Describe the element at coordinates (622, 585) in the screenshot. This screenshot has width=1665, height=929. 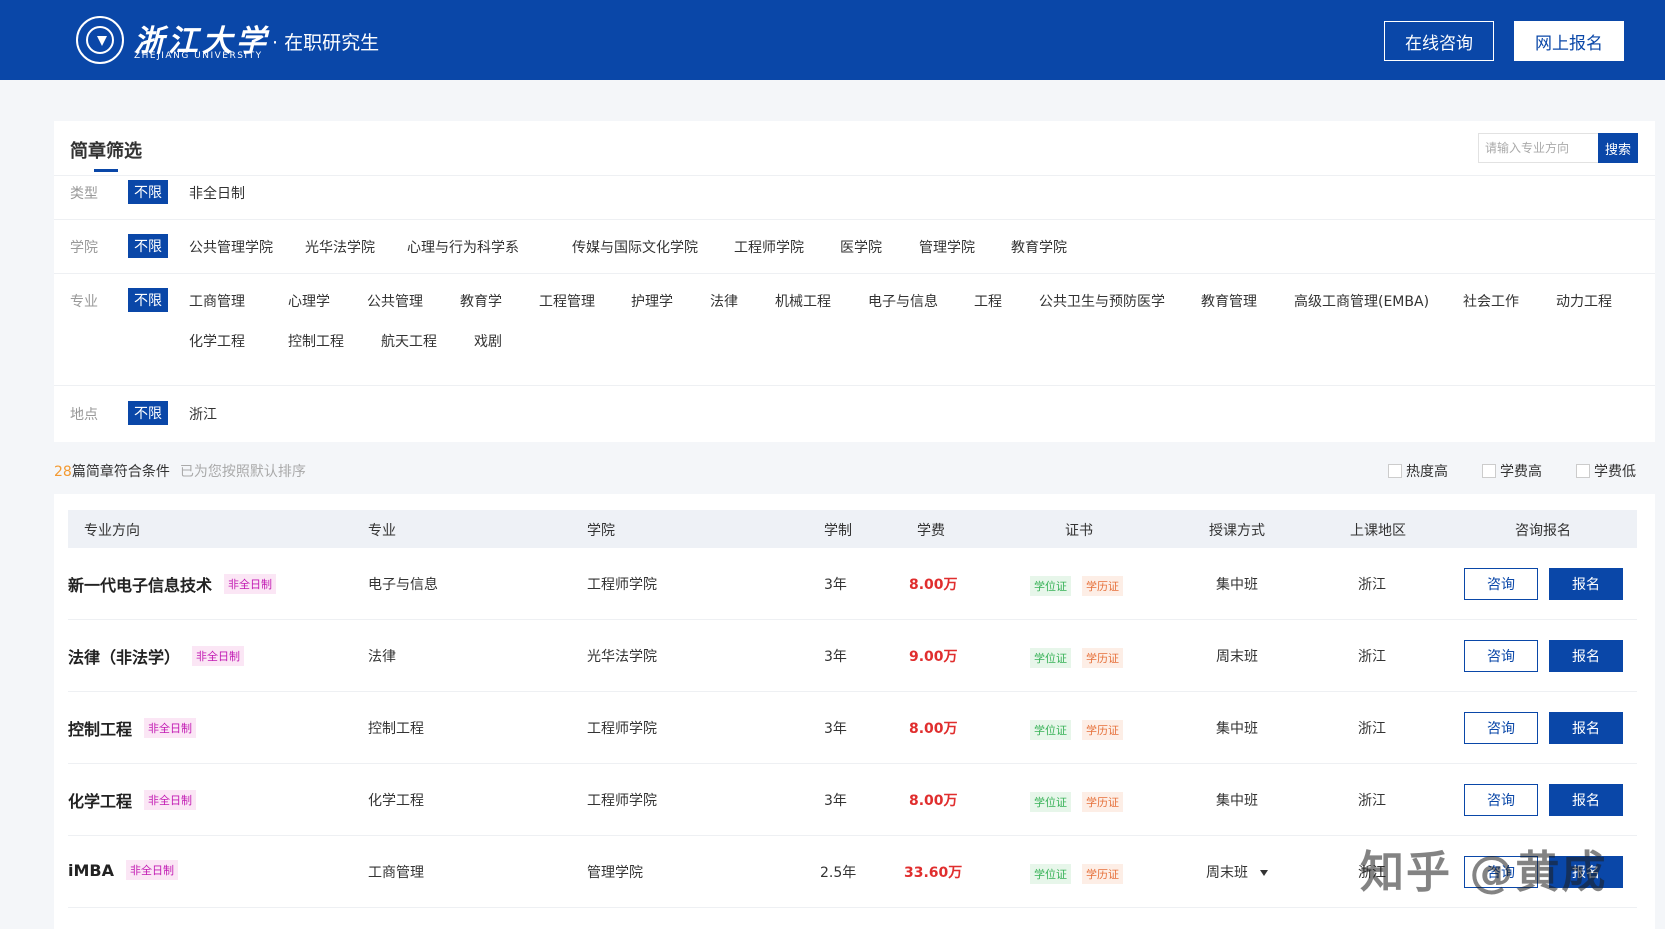
I see `college-cell: 工程师学院` at that location.